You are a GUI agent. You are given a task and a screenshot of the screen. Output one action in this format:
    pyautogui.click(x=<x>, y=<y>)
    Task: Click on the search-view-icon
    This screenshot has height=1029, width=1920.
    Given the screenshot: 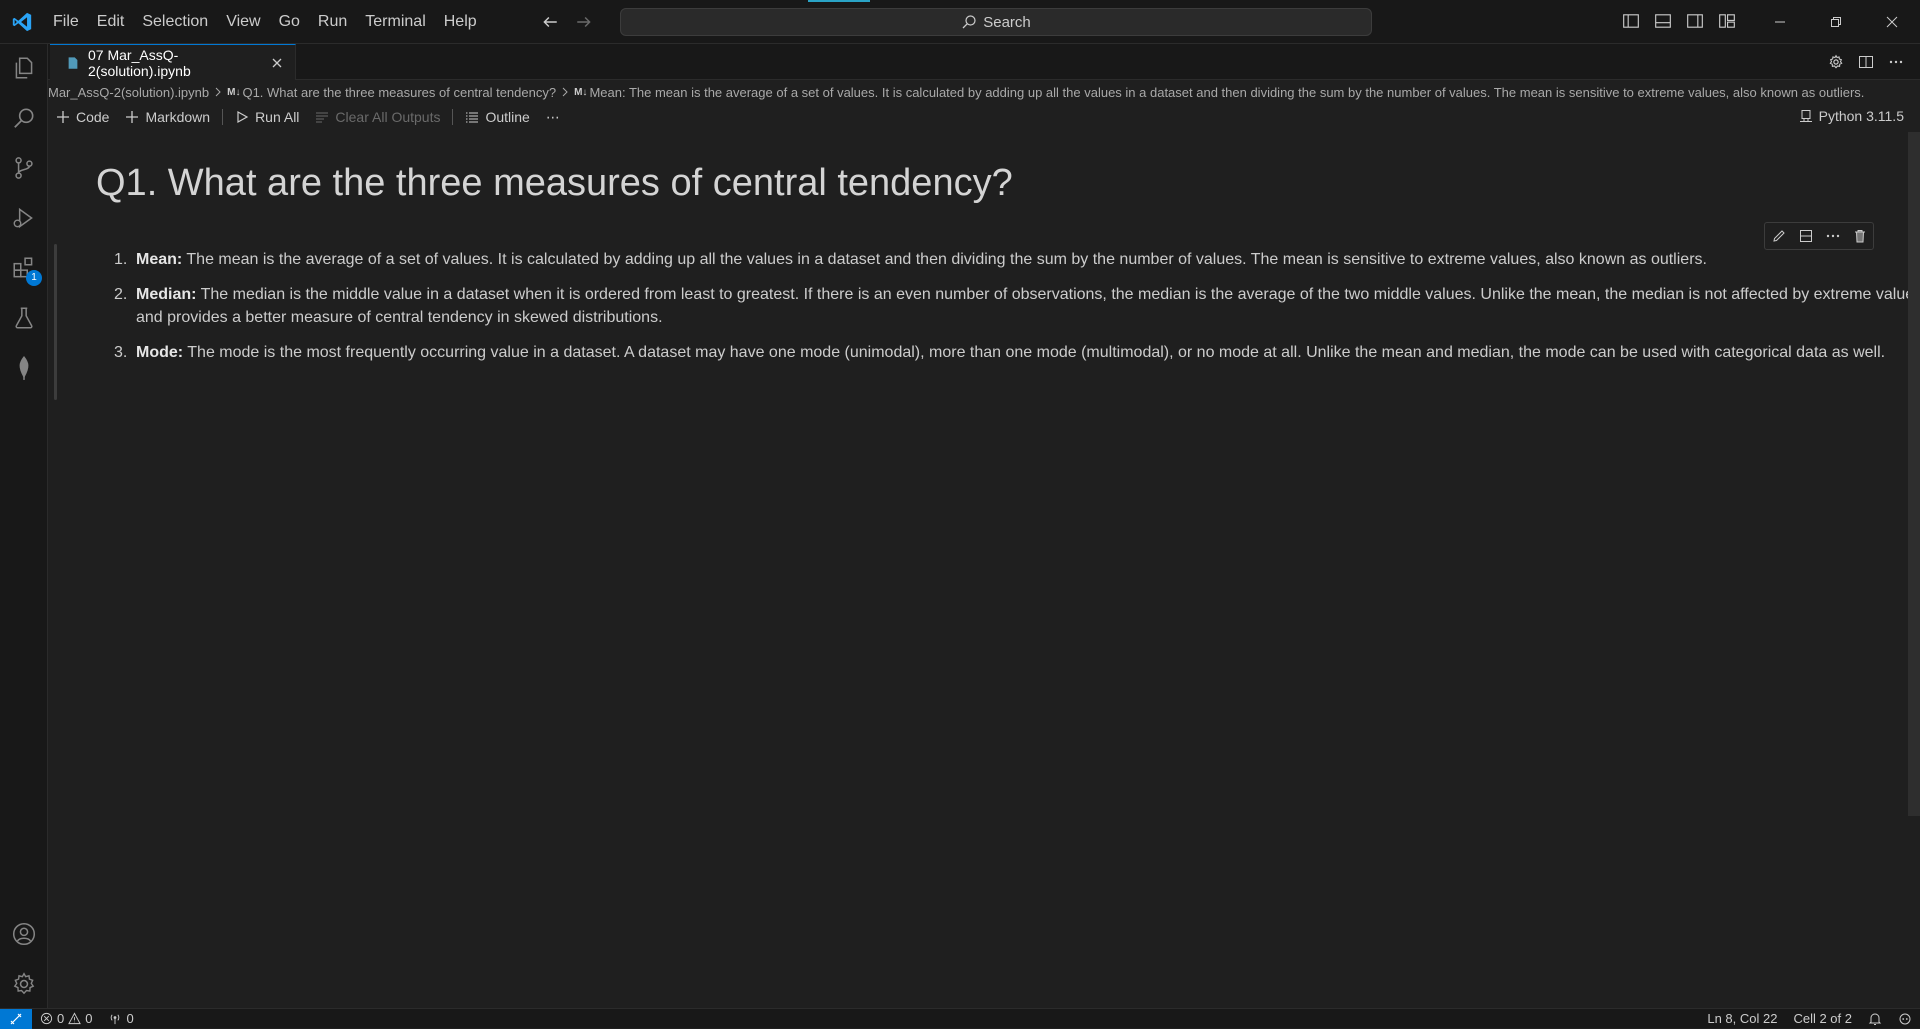 What is the action you would take?
    pyautogui.click(x=24, y=118)
    